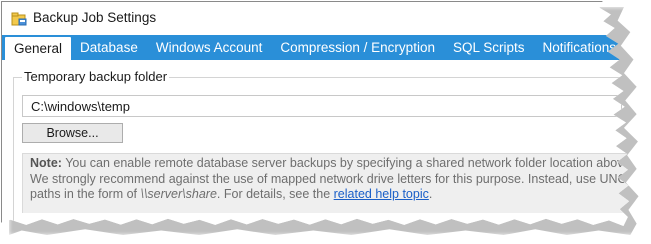  Describe the element at coordinates (489, 47) in the screenshot. I see `tab-sql-scripts: SQL Scripts` at that location.